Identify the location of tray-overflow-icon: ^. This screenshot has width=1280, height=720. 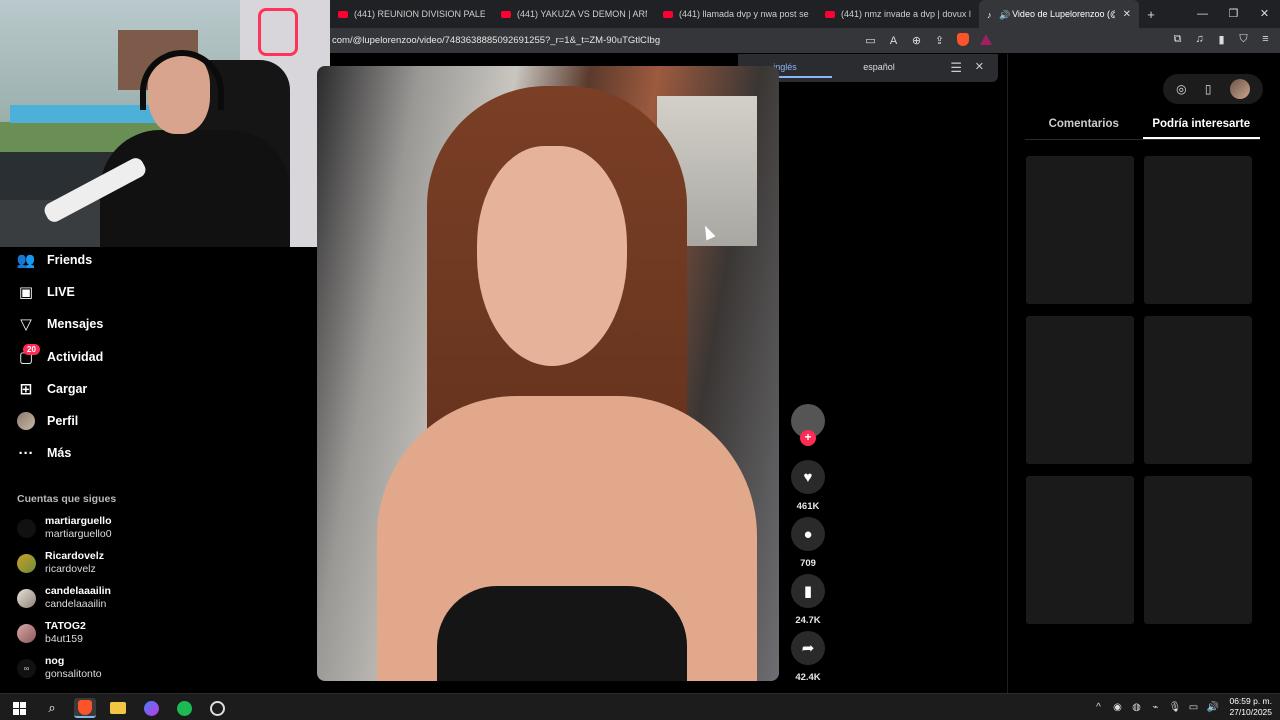
(1098, 707).